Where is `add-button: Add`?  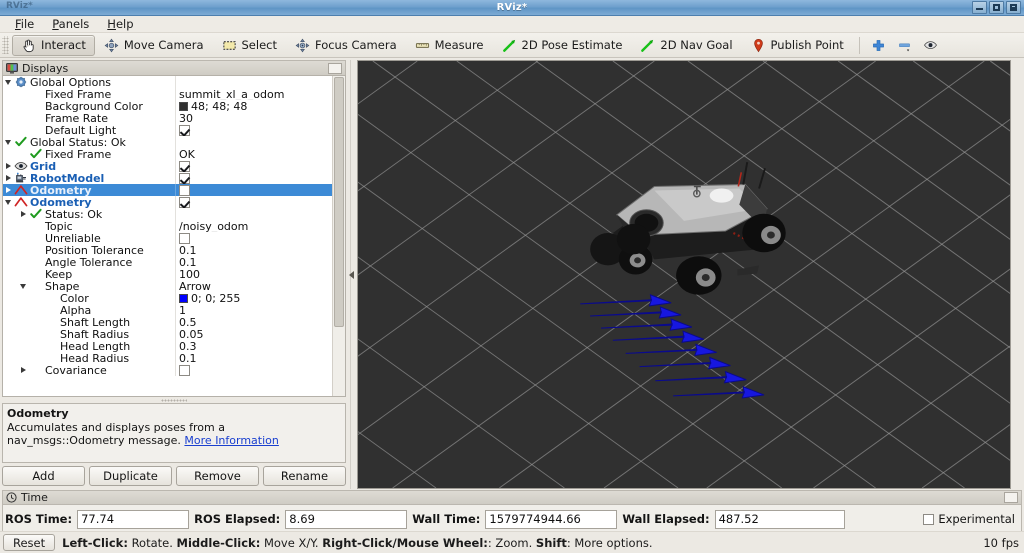
add-button: Add is located at coordinates (43, 476).